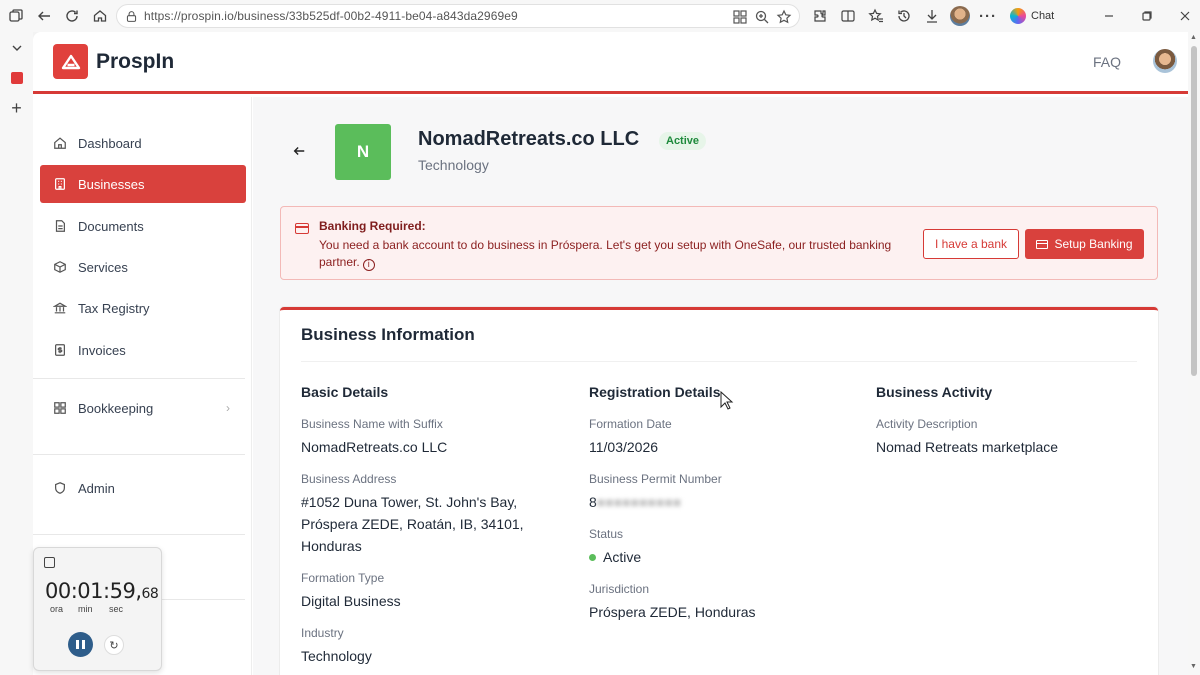 The width and height of the screenshot is (1200, 675). What do you see at coordinates (299, 153) in the screenshot?
I see `back-arrow-icon` at bounding box center [299, 153].